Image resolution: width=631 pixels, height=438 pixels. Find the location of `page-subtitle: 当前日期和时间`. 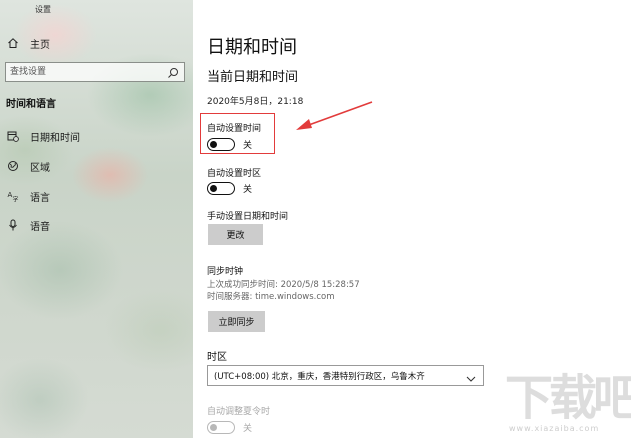

page-subtitle: 当前日期和时间 is located at coordinates (253, 77).